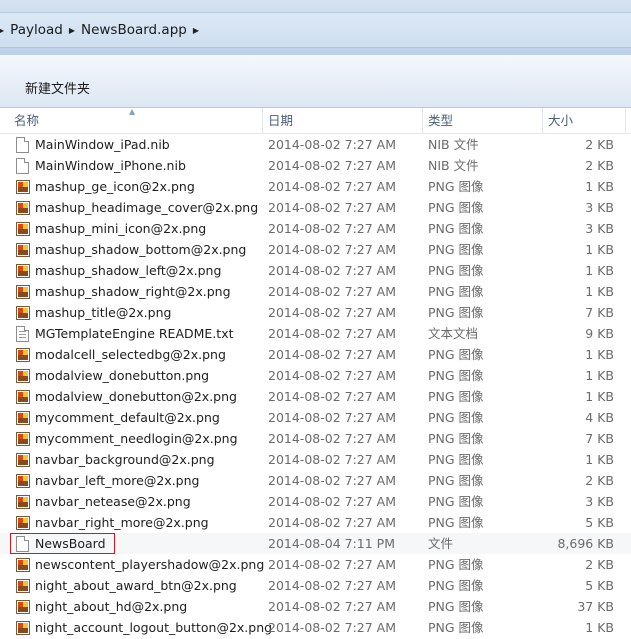 The image size is (631, 639). What do you see at coordinates (111, 606) in the screenshot?
I see `file-name: night_about_hd@2x.png` at bounding box center [111, 606].